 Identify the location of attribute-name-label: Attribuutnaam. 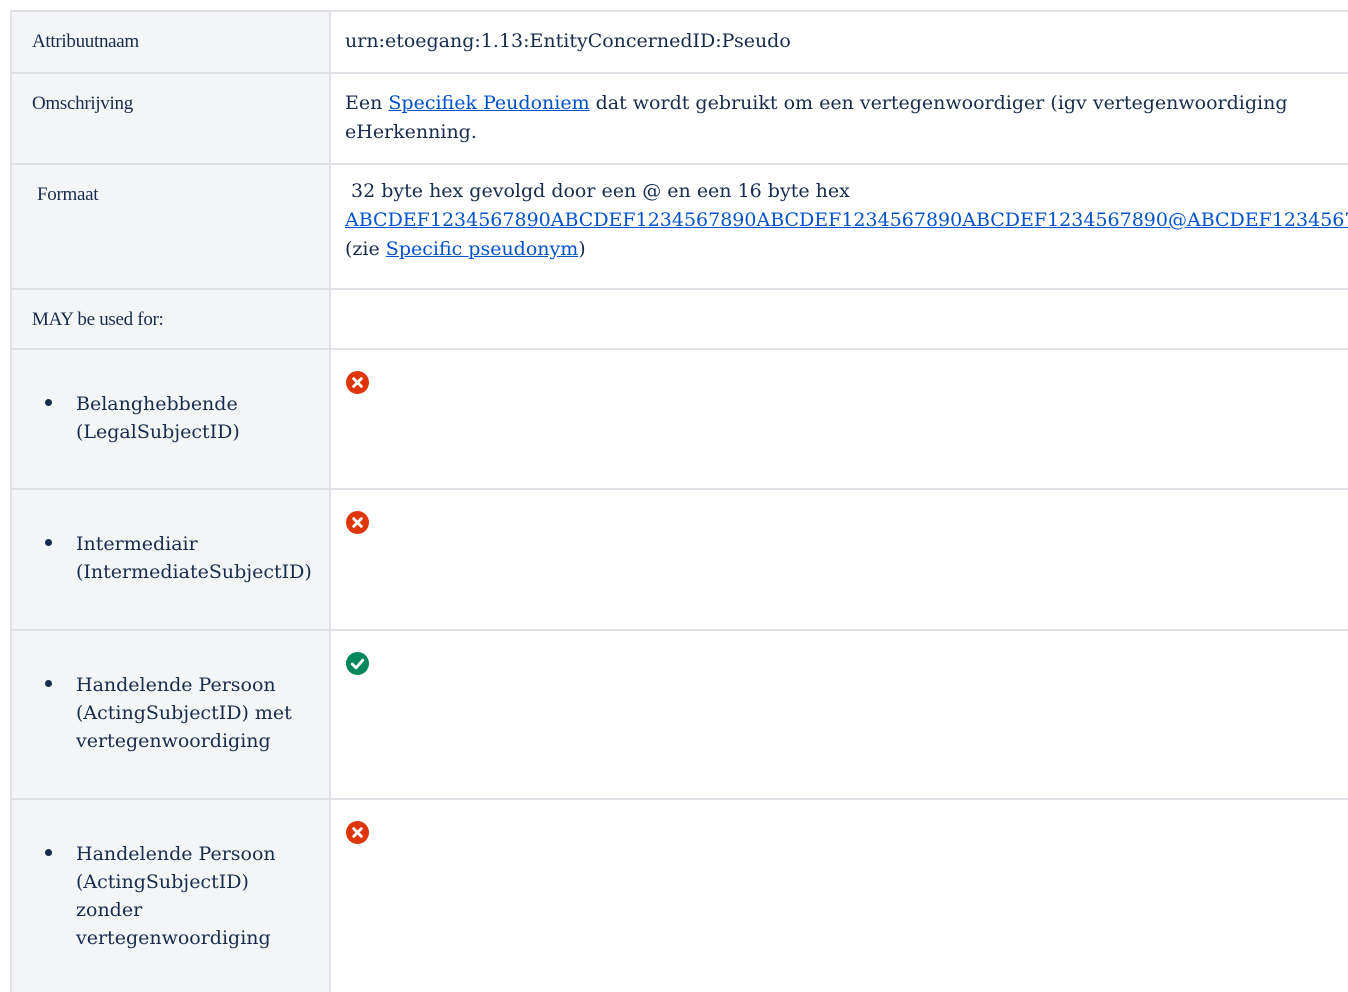
(85, 41).